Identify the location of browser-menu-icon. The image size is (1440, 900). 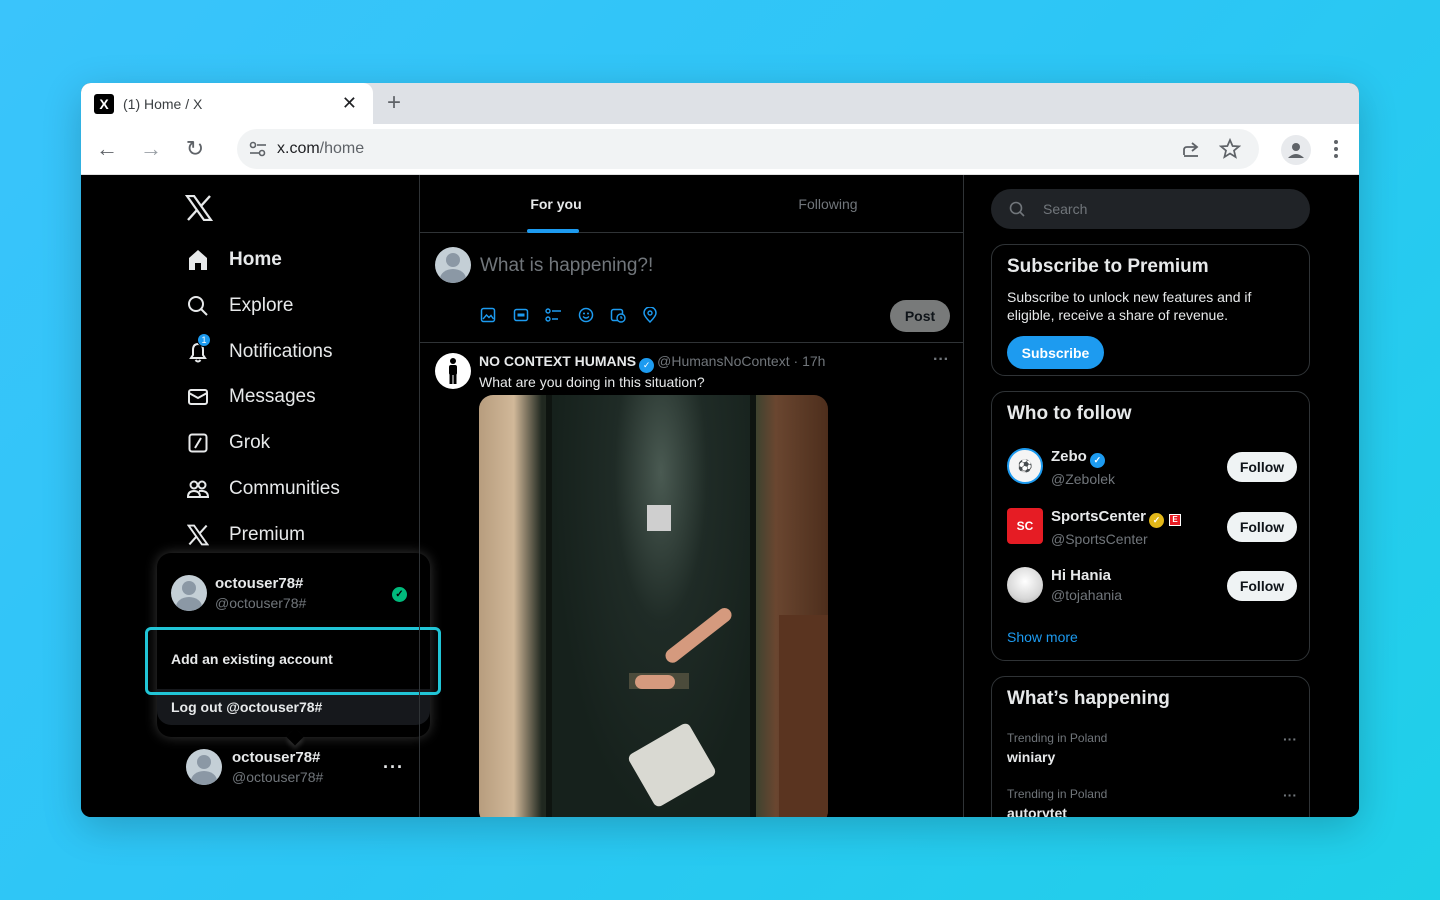
(1336, 149).